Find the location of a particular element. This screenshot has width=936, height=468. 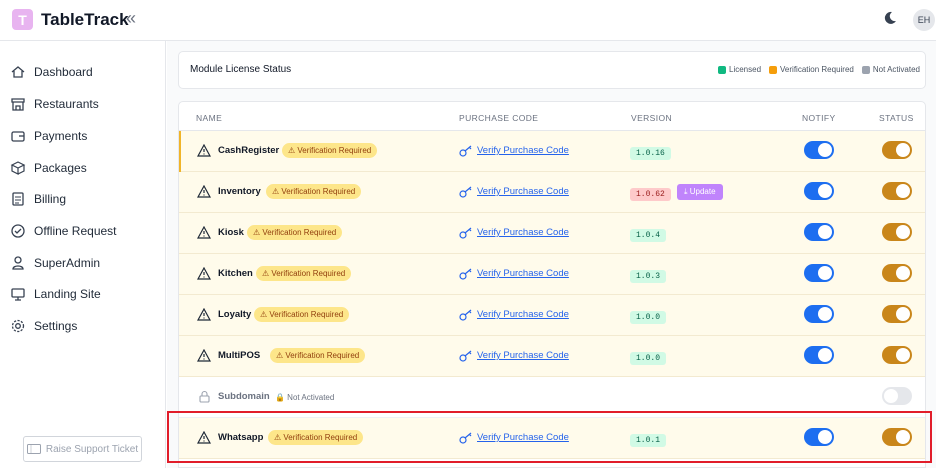

lock-icon is located at coordinates (204, 396).